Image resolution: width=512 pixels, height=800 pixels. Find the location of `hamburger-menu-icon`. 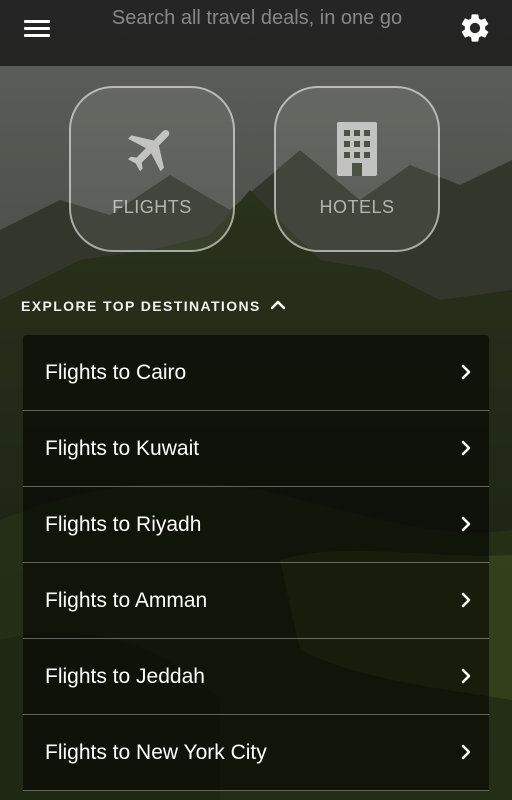

hamburger-menu-icon is located at coordinates (37, 29).